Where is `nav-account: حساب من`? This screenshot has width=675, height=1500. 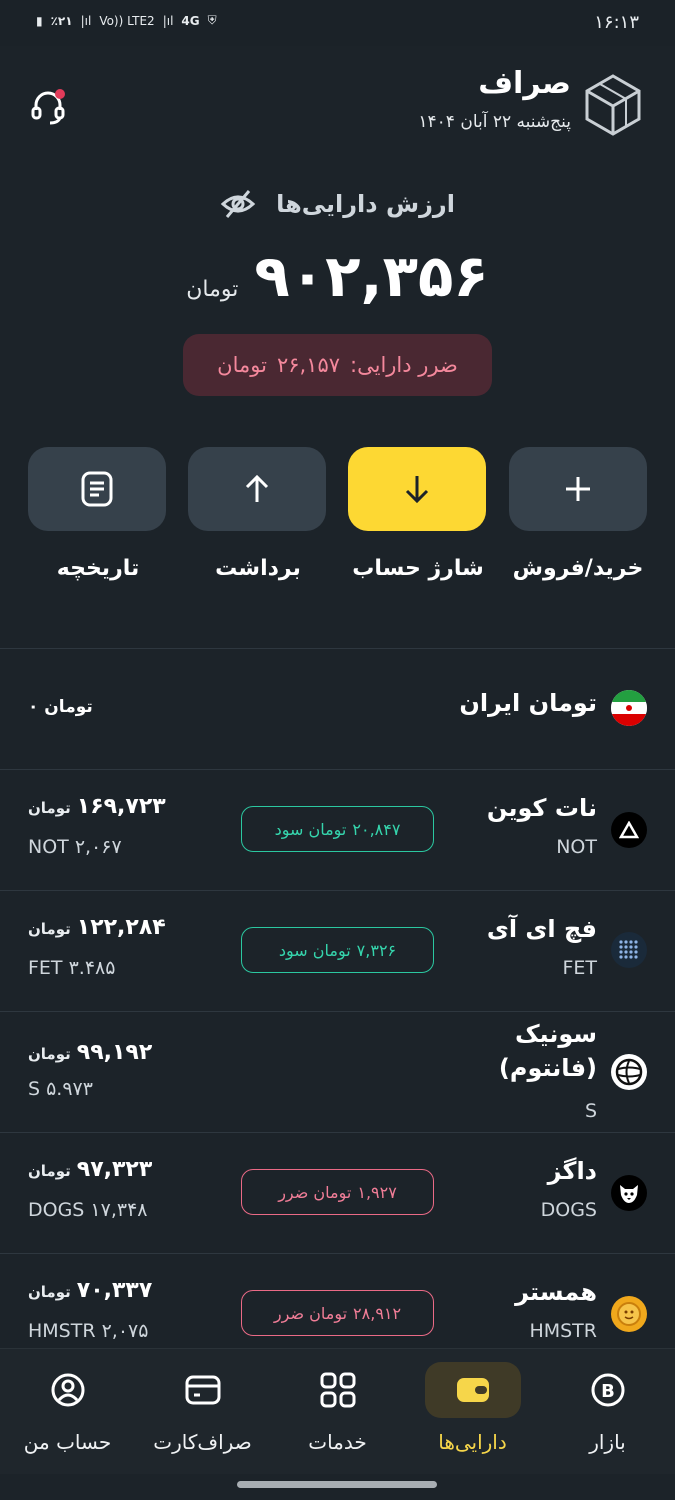
nav-account: حساب من is located at coordinates (67, 1408).